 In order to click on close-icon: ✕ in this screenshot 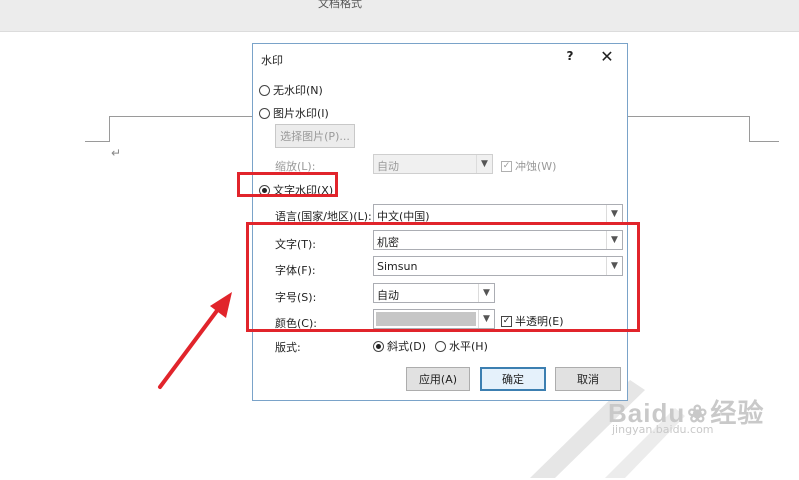, I will do `click(607, 56)`.